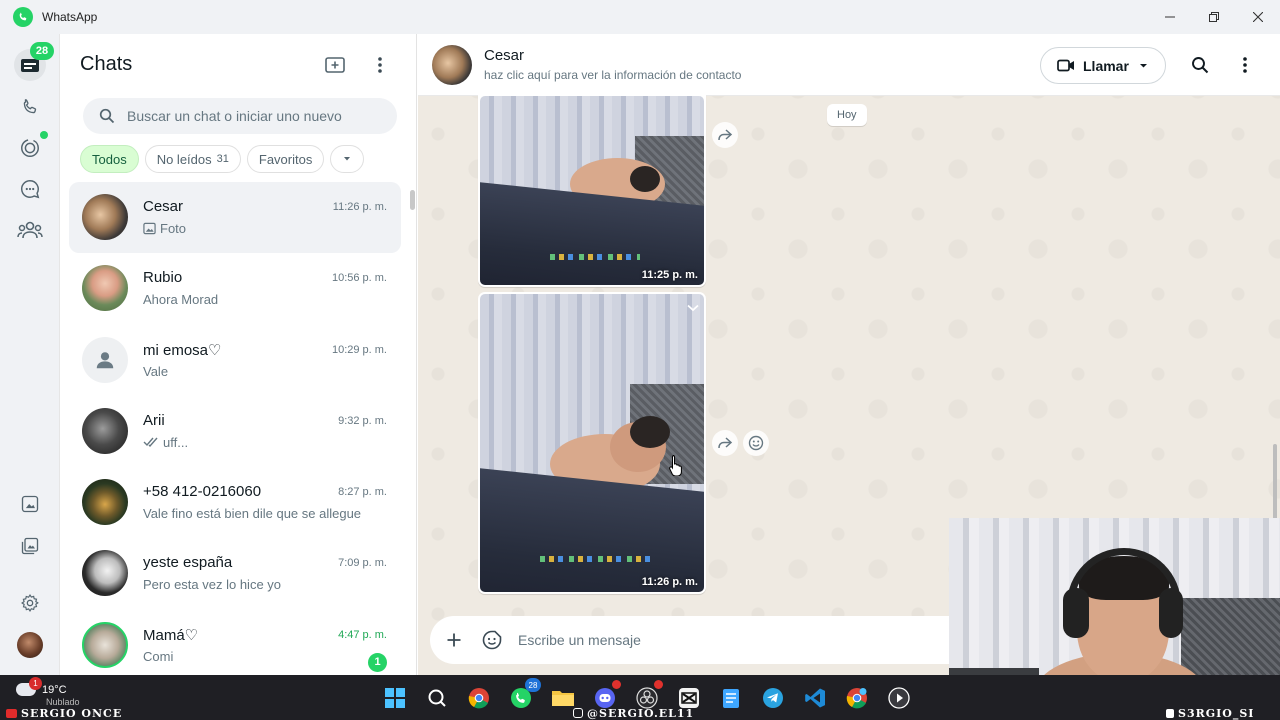 The height and width of the screenshot is (720, 1280). Describe the element at coordinates (676, 467) in the screenshot. I see `hand-cursor-icon` at that location.